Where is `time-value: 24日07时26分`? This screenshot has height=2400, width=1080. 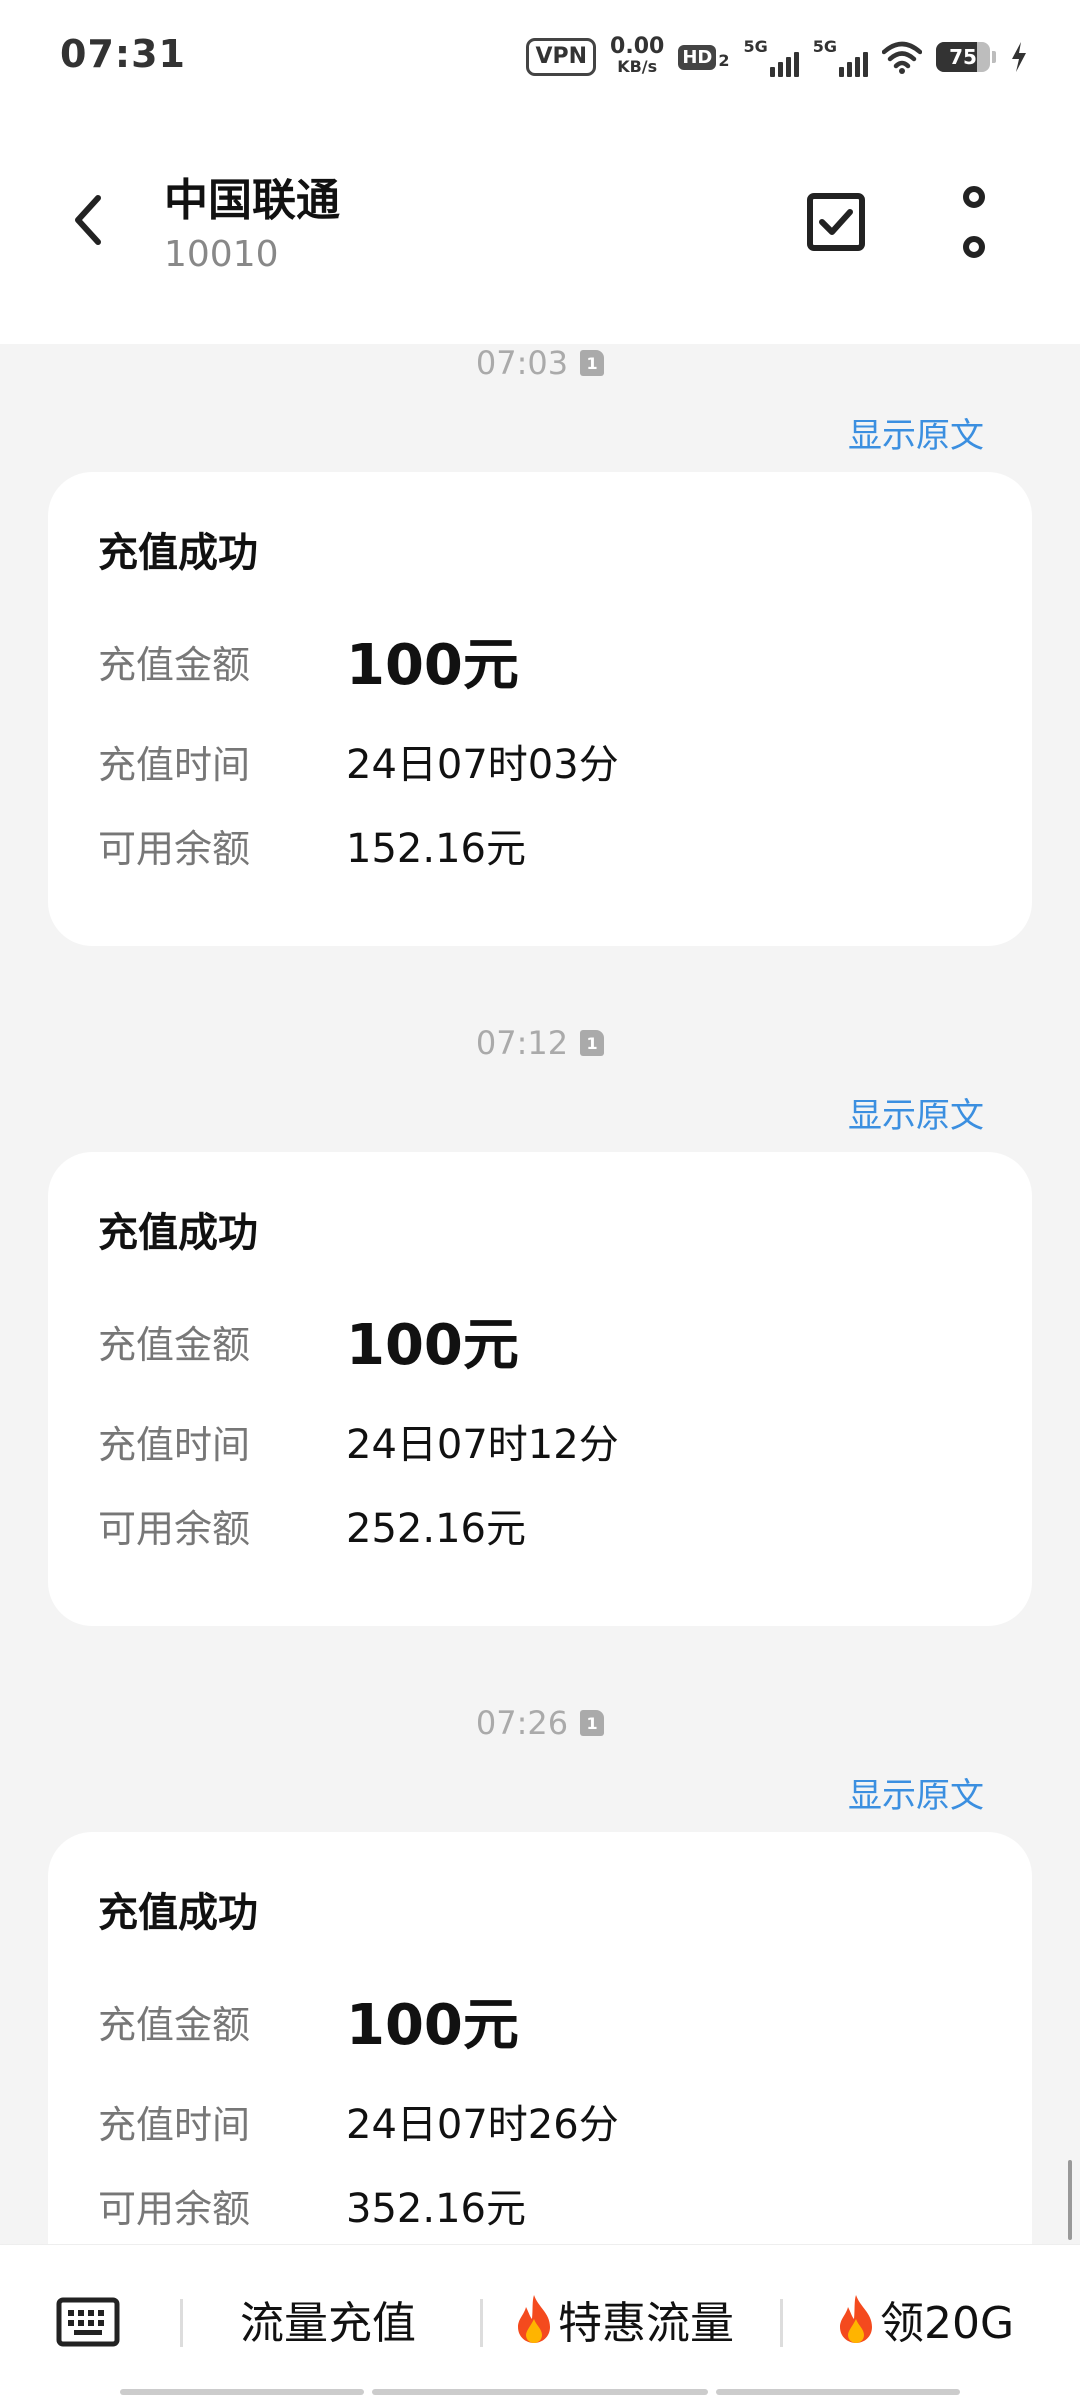
time-value: 24日07时26分 is located at coordinates (482, 2125).